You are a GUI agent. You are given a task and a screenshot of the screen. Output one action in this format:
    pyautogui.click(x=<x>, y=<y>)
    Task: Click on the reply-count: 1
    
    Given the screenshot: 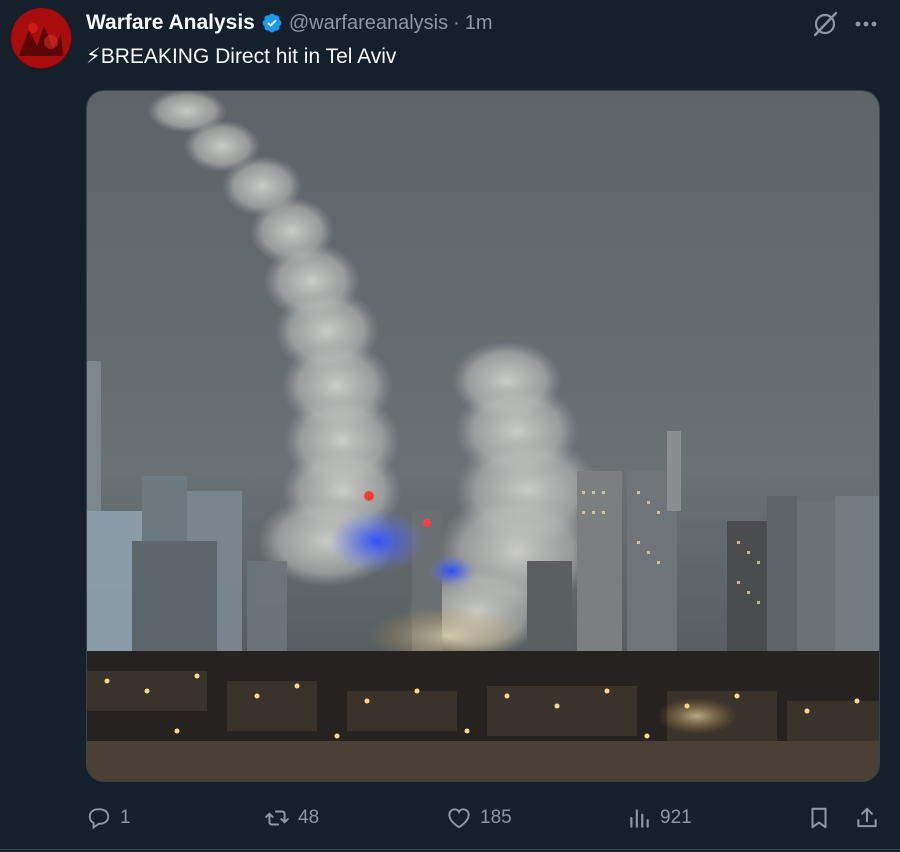 What is the action you would take?
    pyautogui.click(x=125, y=817)
    